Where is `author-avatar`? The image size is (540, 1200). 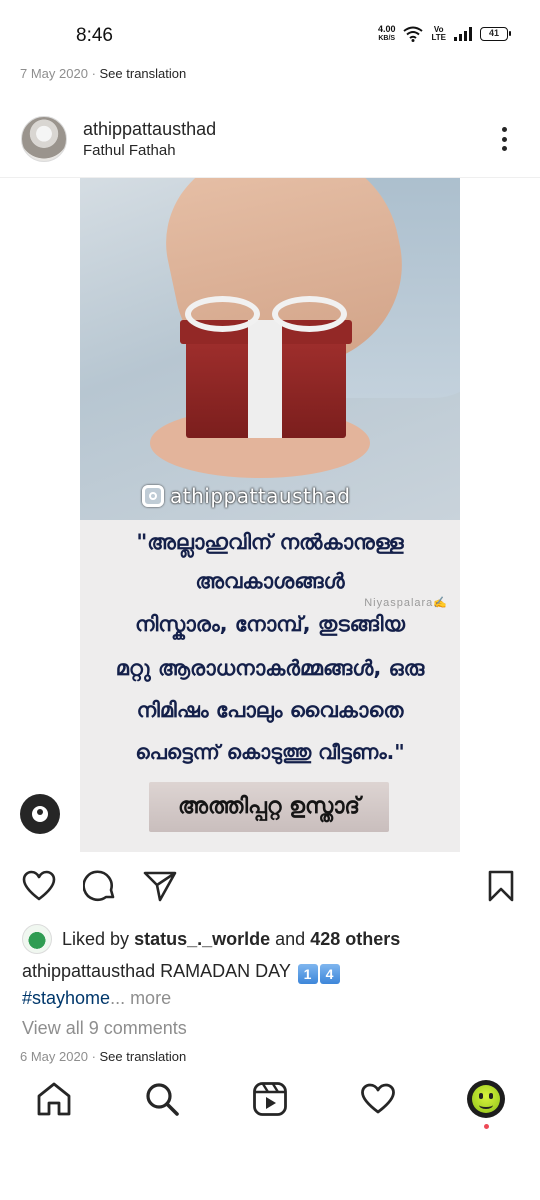 author-avatar is located at coordinates (44, 139).